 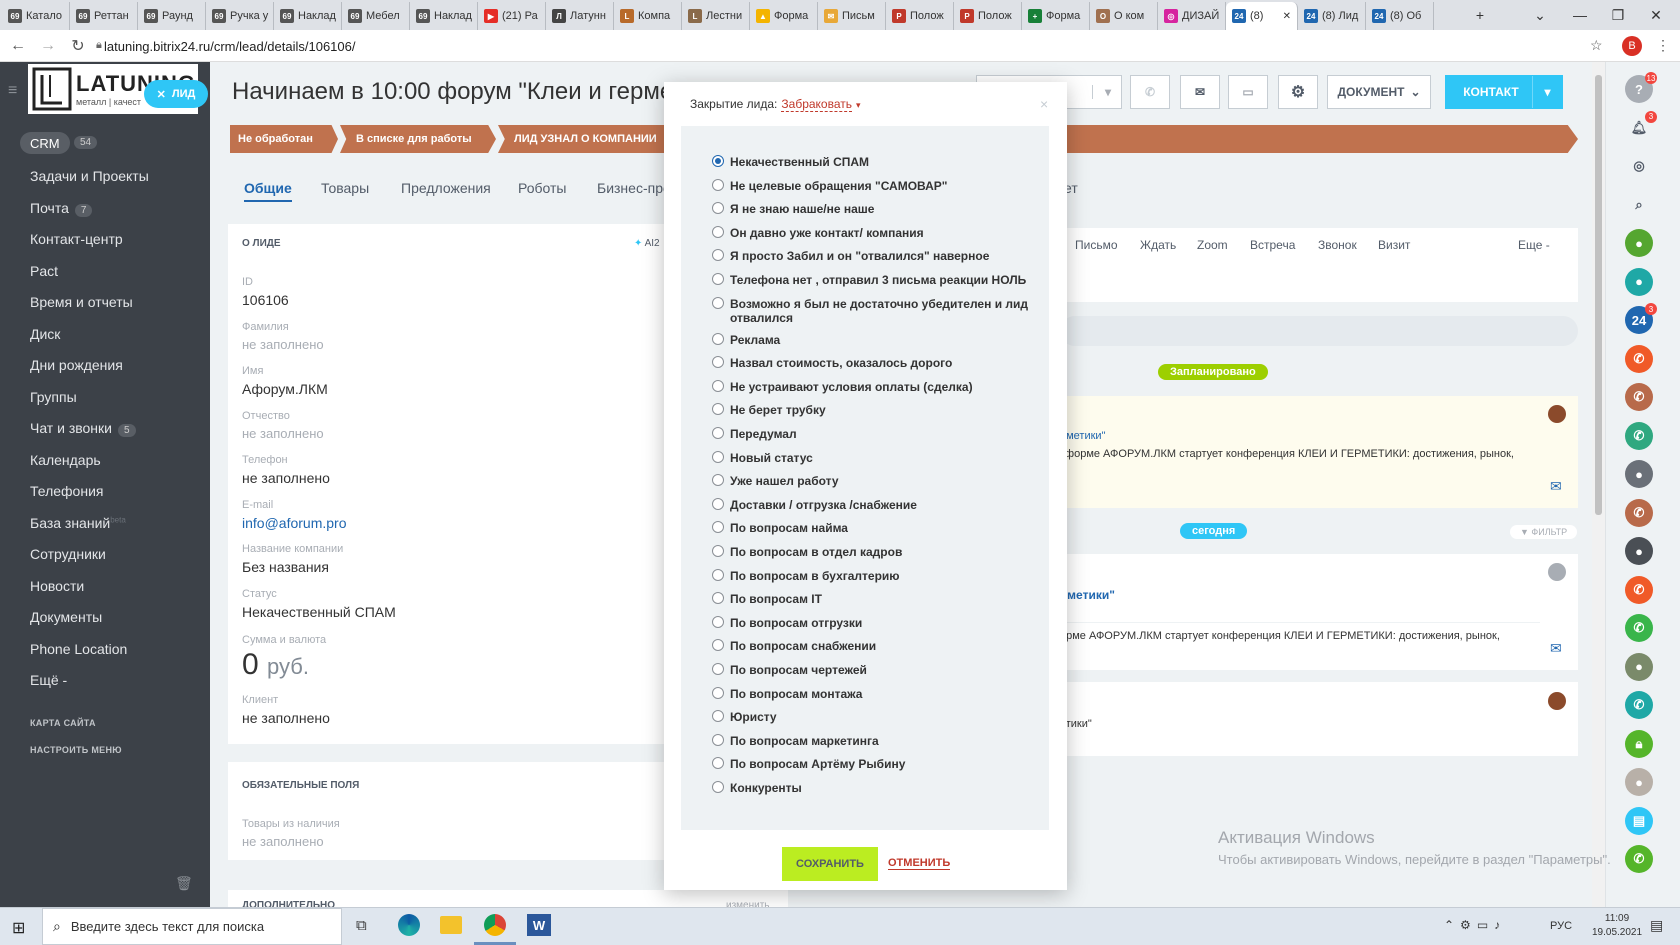 I want to click on close-reason-option: Некачественный СПАМ, so click(x=877, y=162).